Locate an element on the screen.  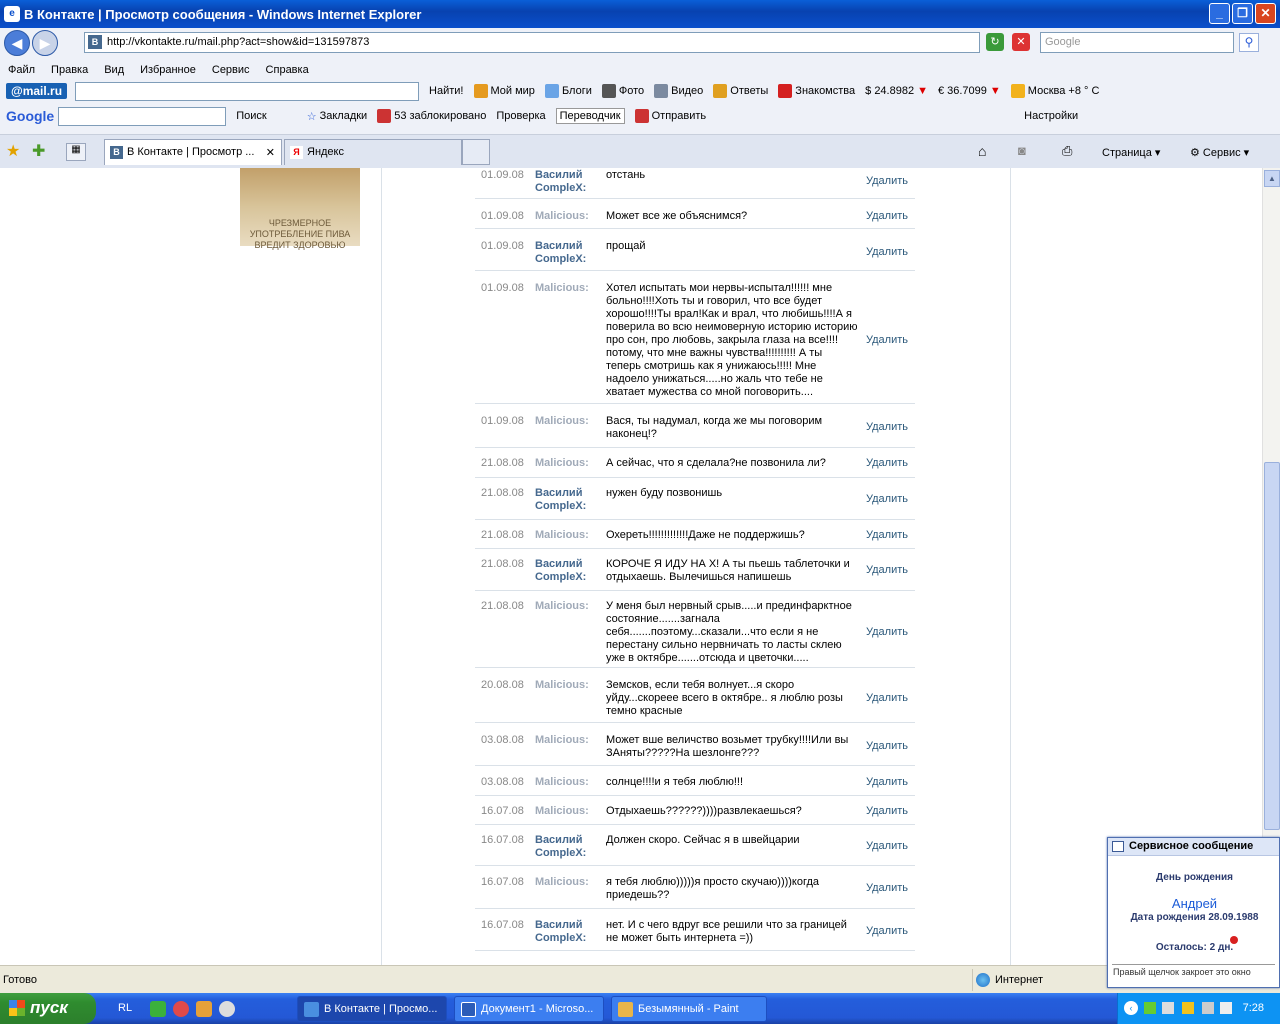
popup-blocked: 53 заблокировано is located at coordinates (431, 116).